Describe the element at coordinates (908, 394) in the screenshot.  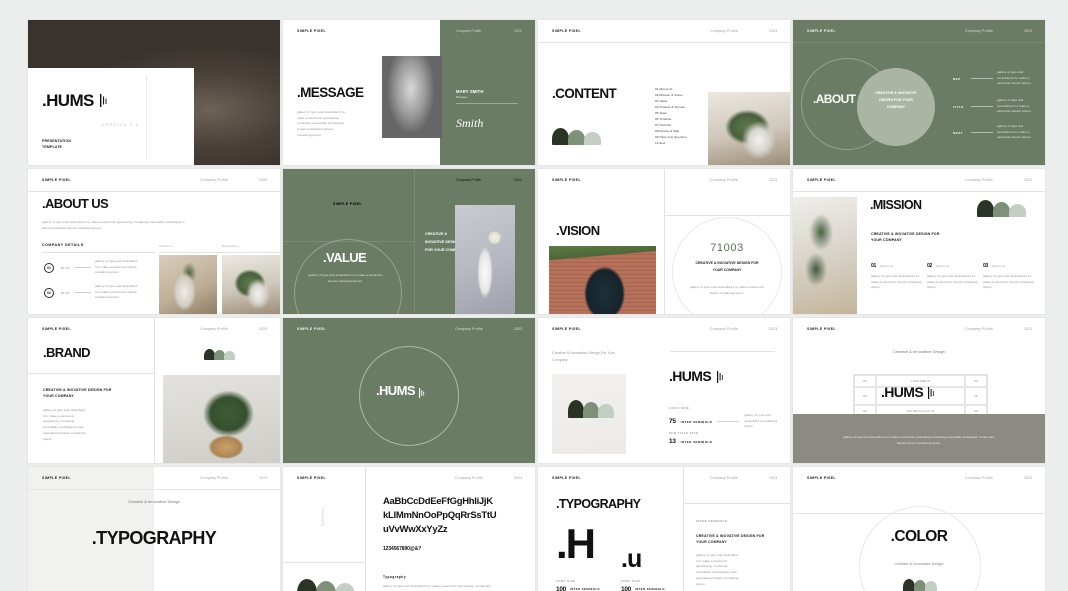
I see `logo-grid-word-row: .HUMS` at that location.